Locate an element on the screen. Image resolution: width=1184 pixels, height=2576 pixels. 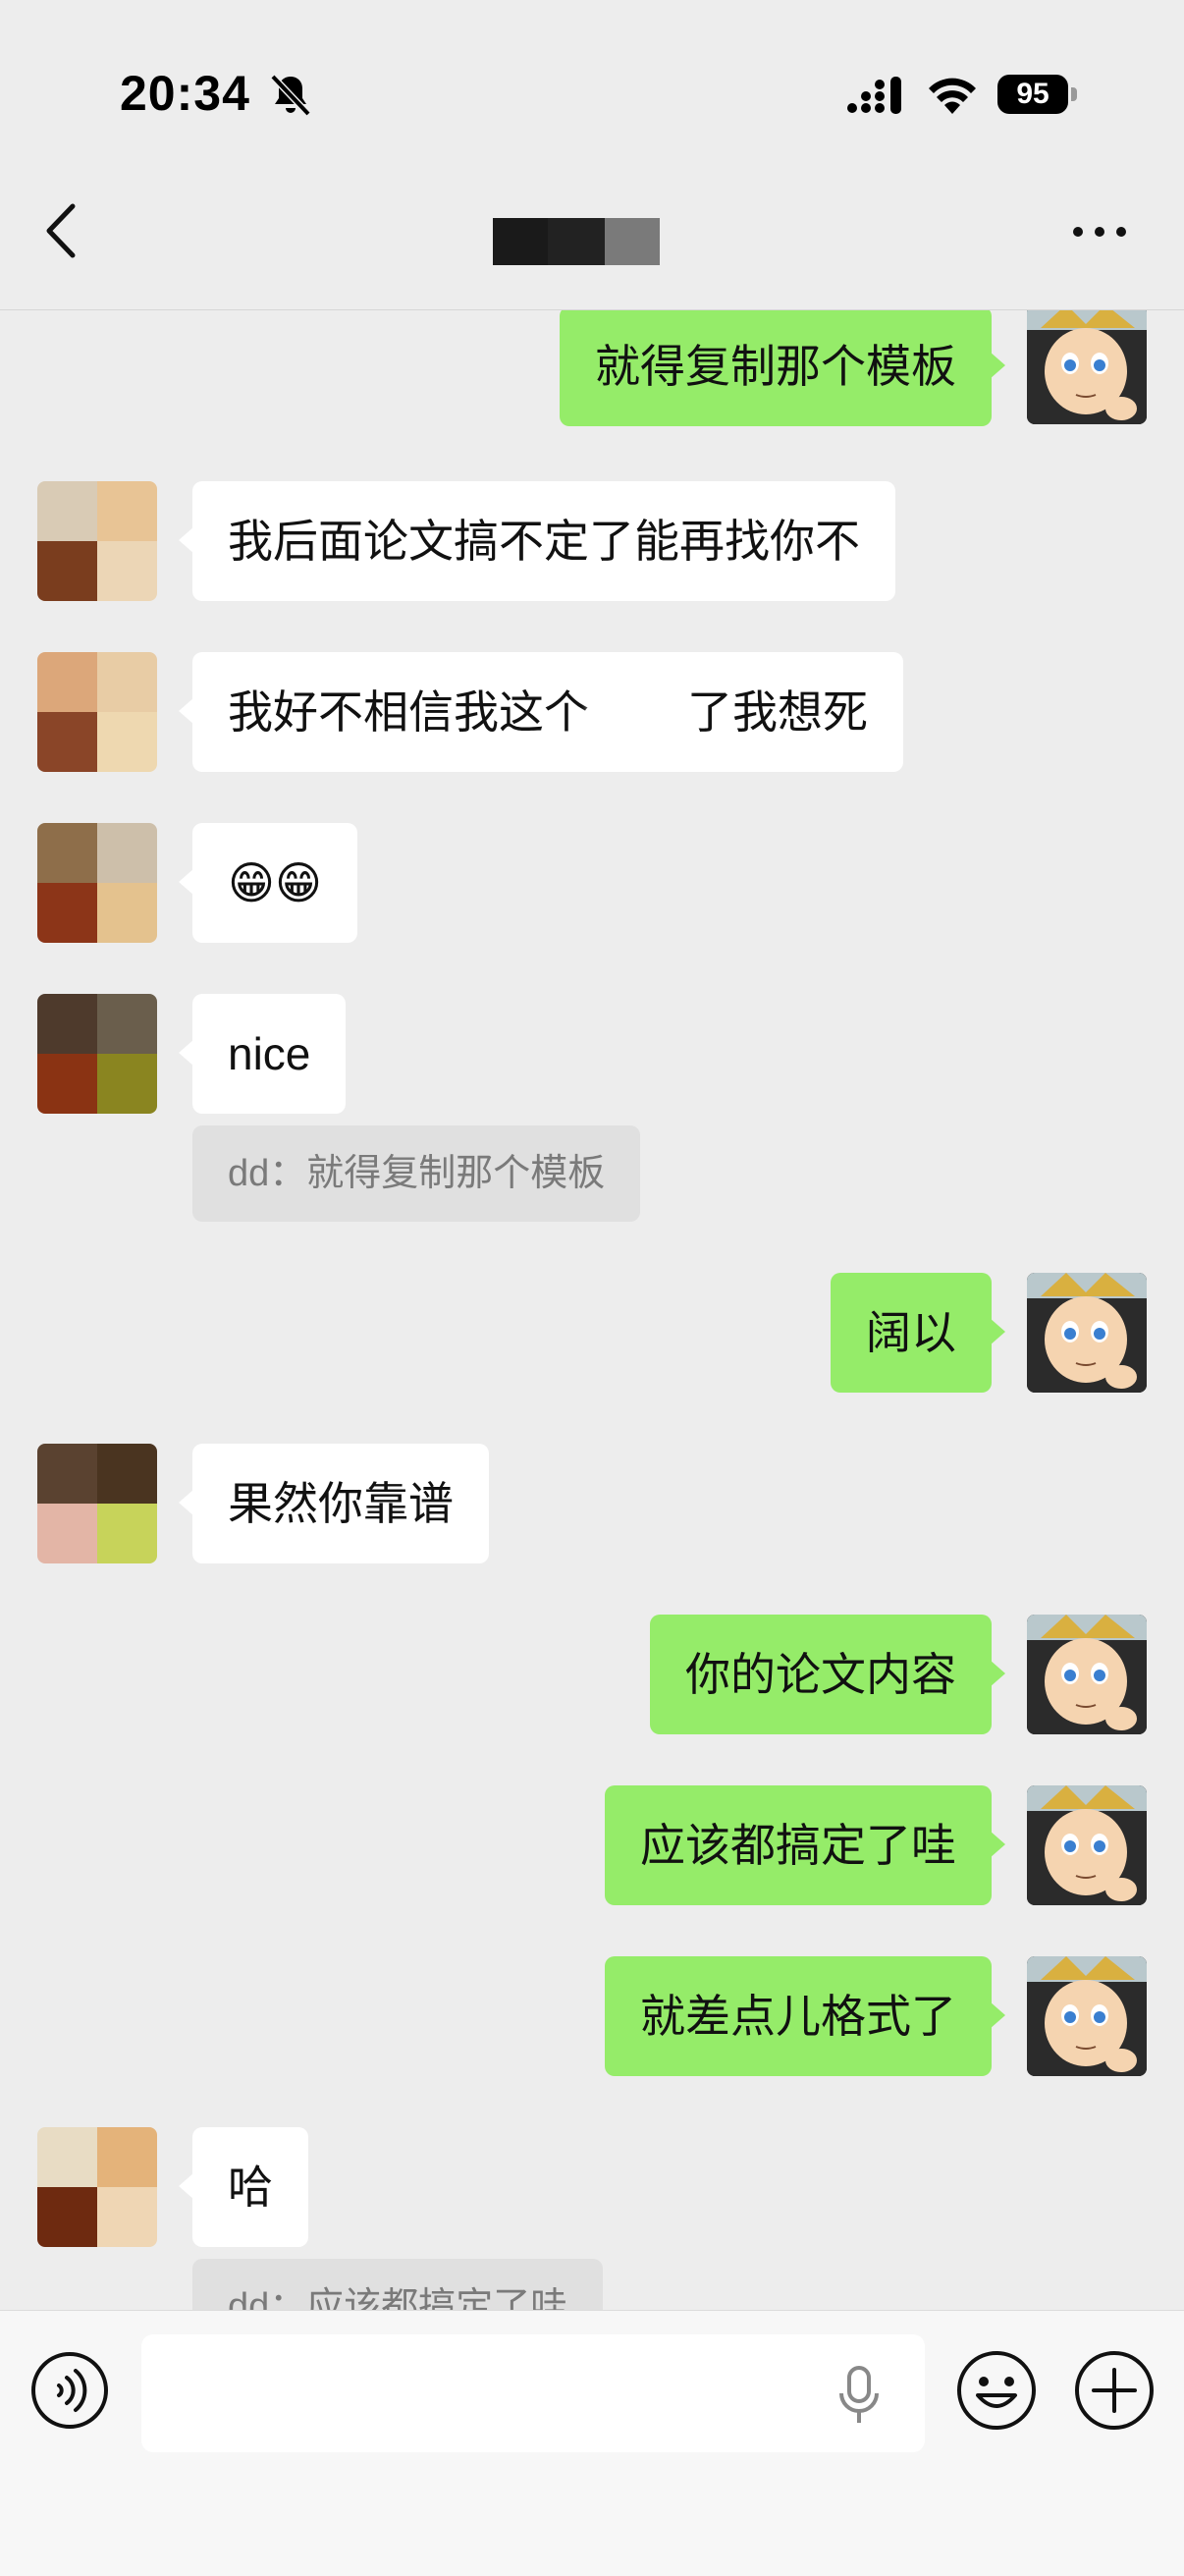
battery-icon: 95 is located at coordinates (1037, 95).